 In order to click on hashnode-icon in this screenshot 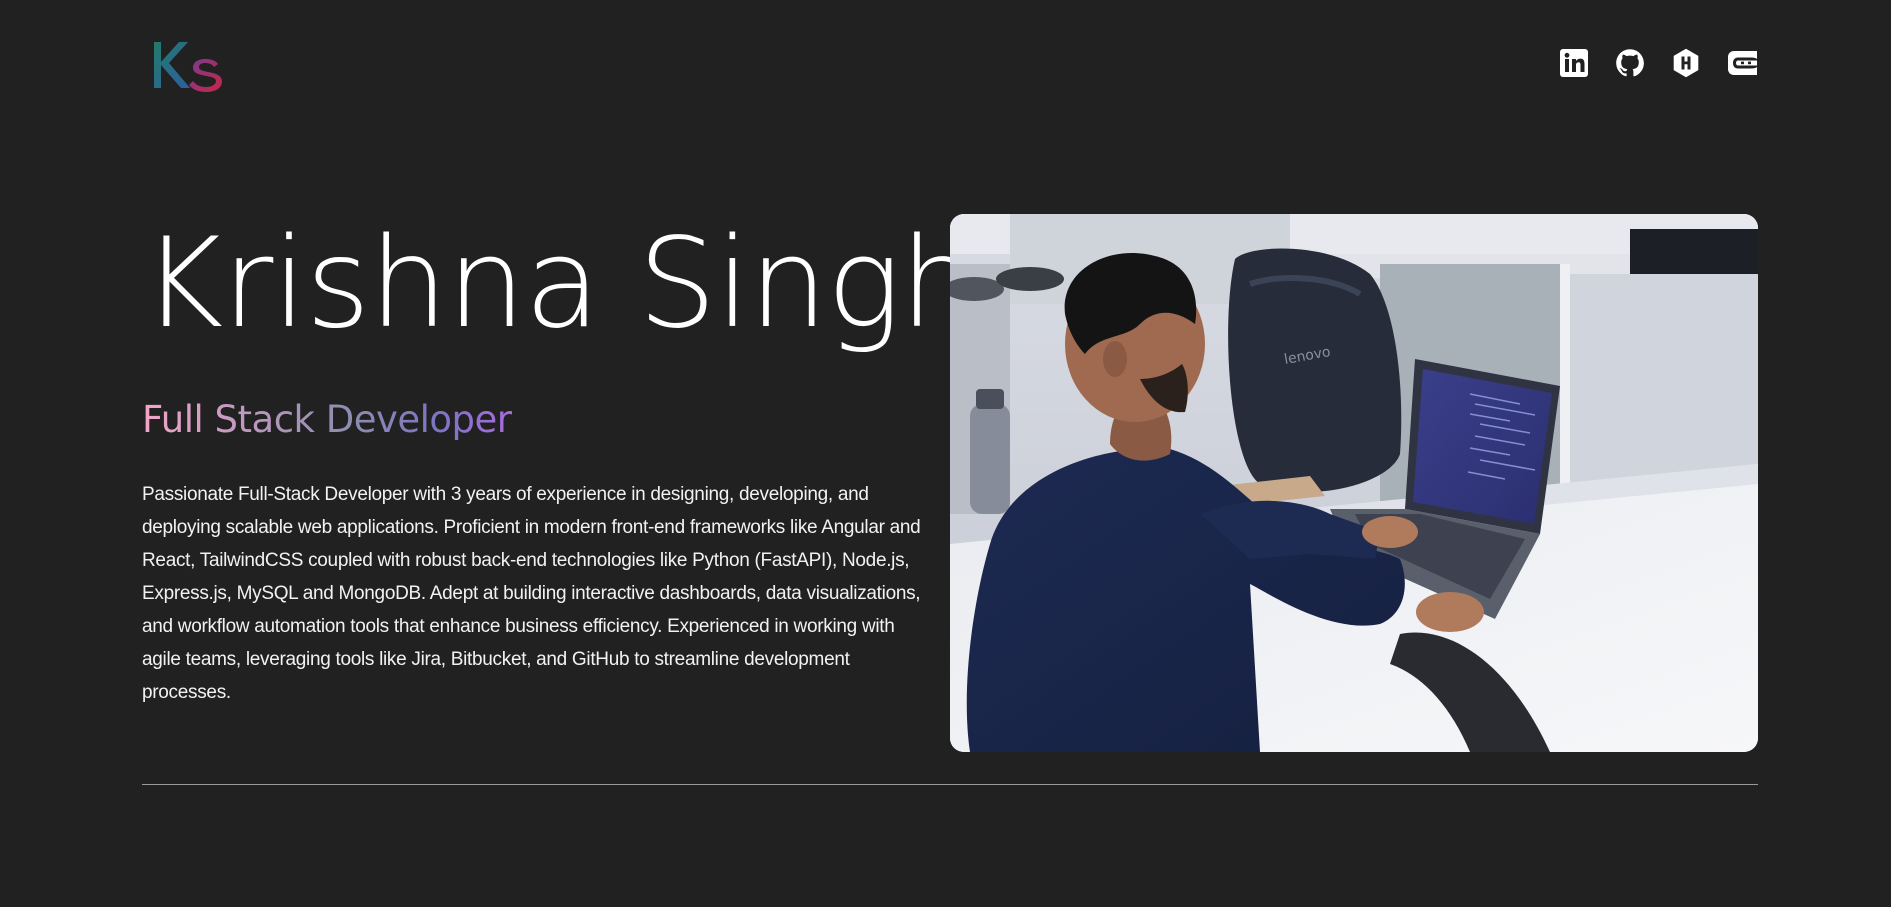, I will do `click(1686, 63)`.